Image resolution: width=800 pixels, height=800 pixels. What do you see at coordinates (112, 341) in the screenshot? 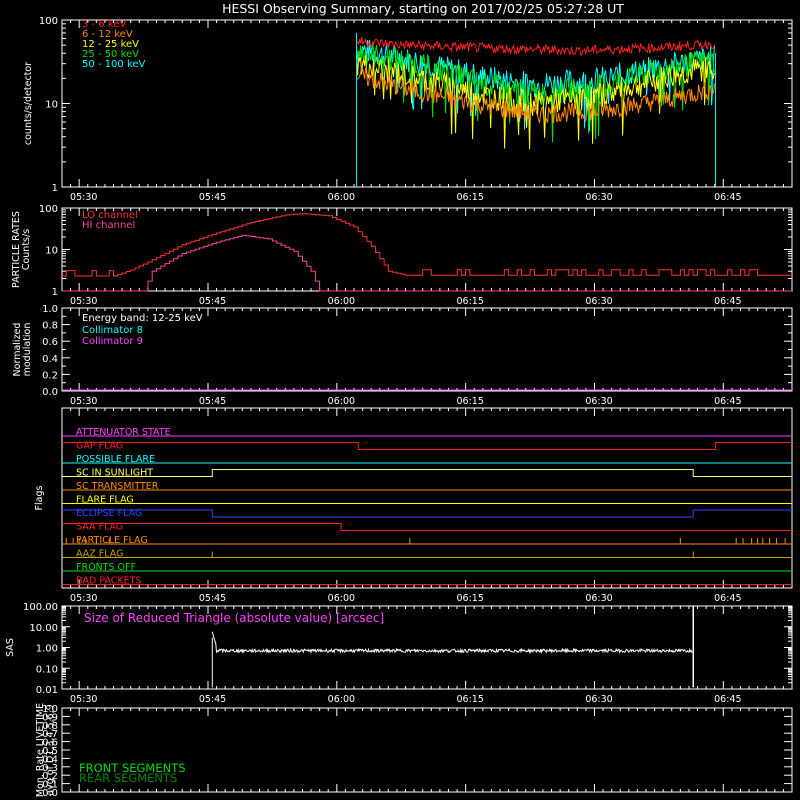
I see `legend-entry: Collimator 9` at bounding box center [112, 341].